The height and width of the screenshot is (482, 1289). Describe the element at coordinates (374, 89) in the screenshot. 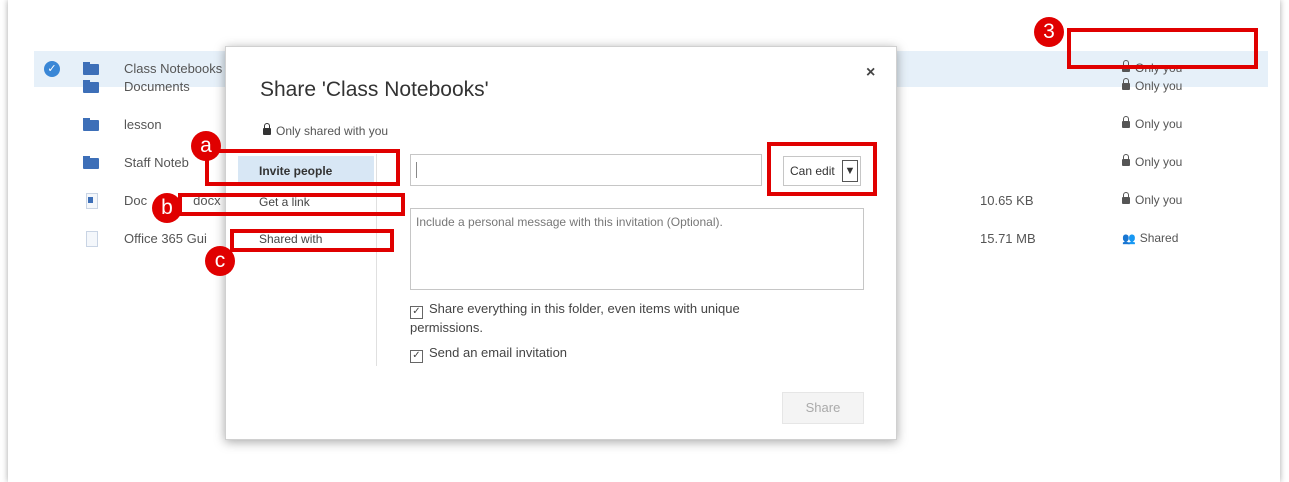

I see `dialog-title: Share 'Class Notebooks'` at that location.